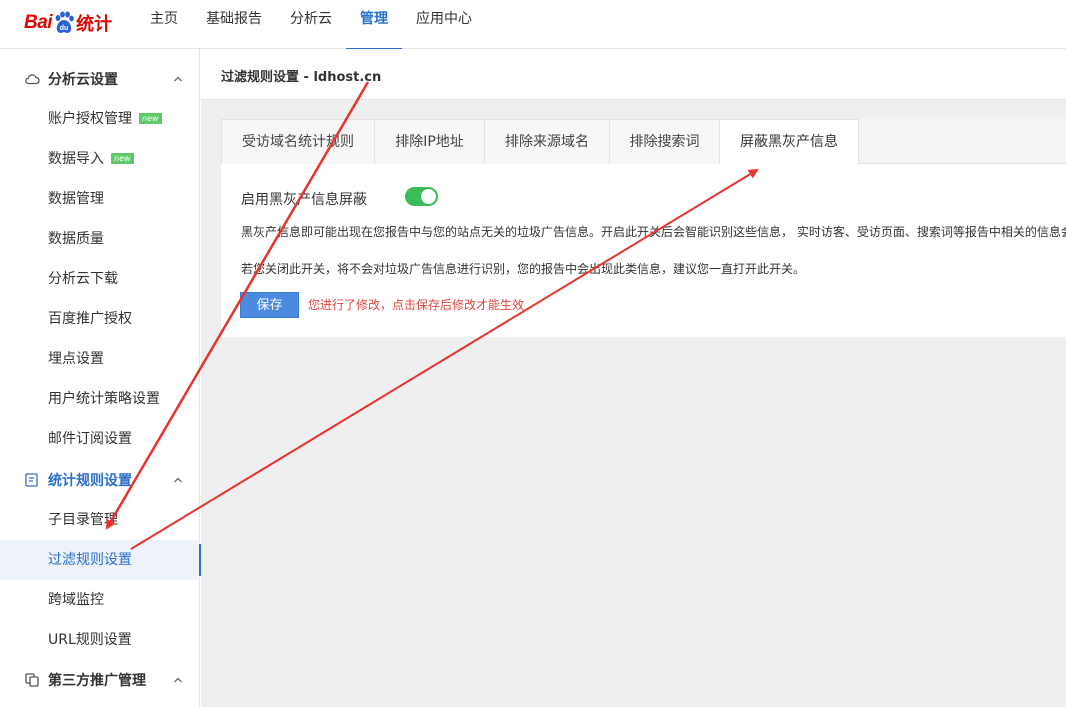 This screenshot has width=1066, height=707. I want to click on sidebar-item-label: 数据导入, so click(76, 159).